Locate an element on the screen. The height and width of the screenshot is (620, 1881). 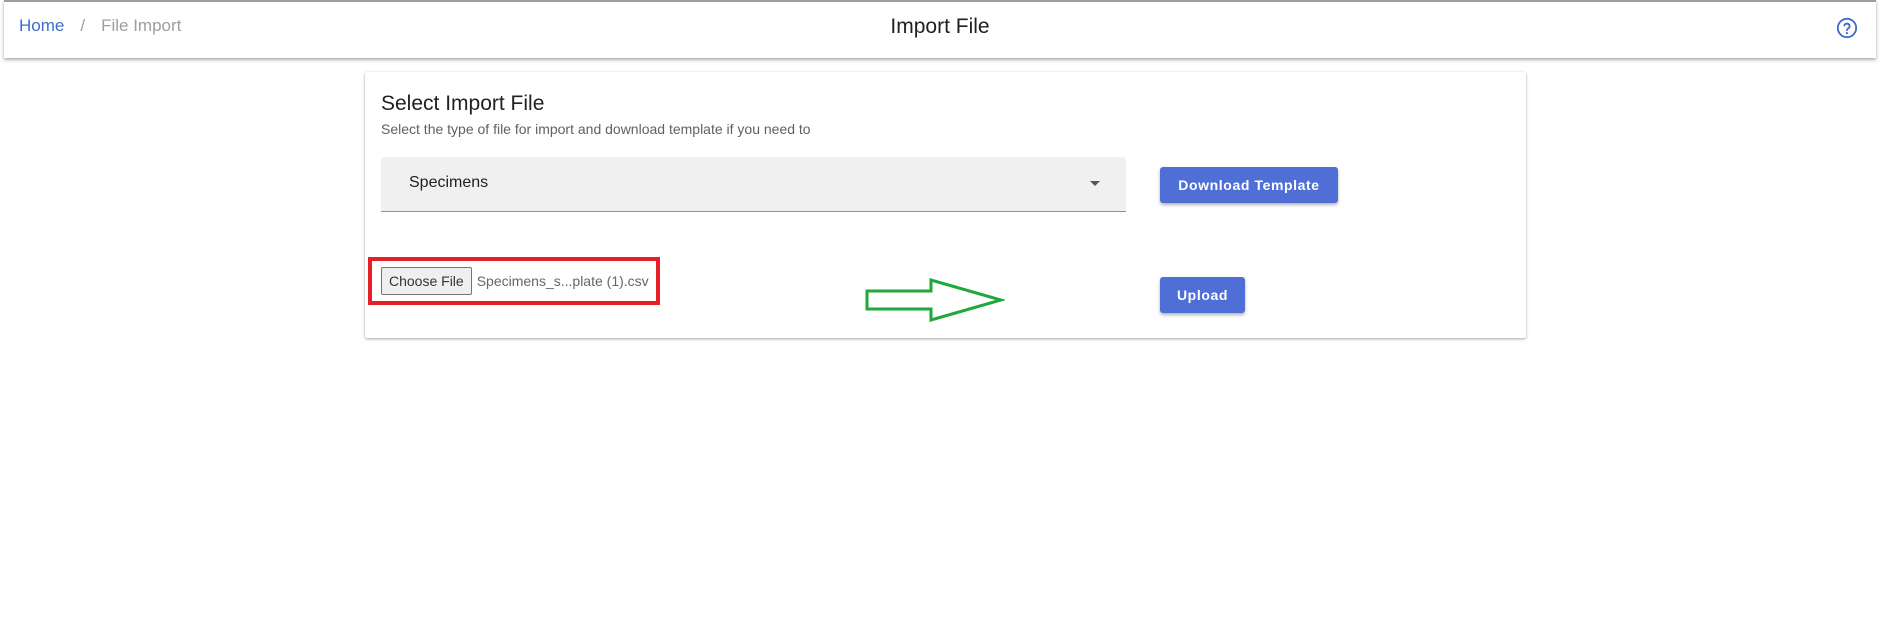
file-type-select: Specimens is located at coordinates (753, 184).